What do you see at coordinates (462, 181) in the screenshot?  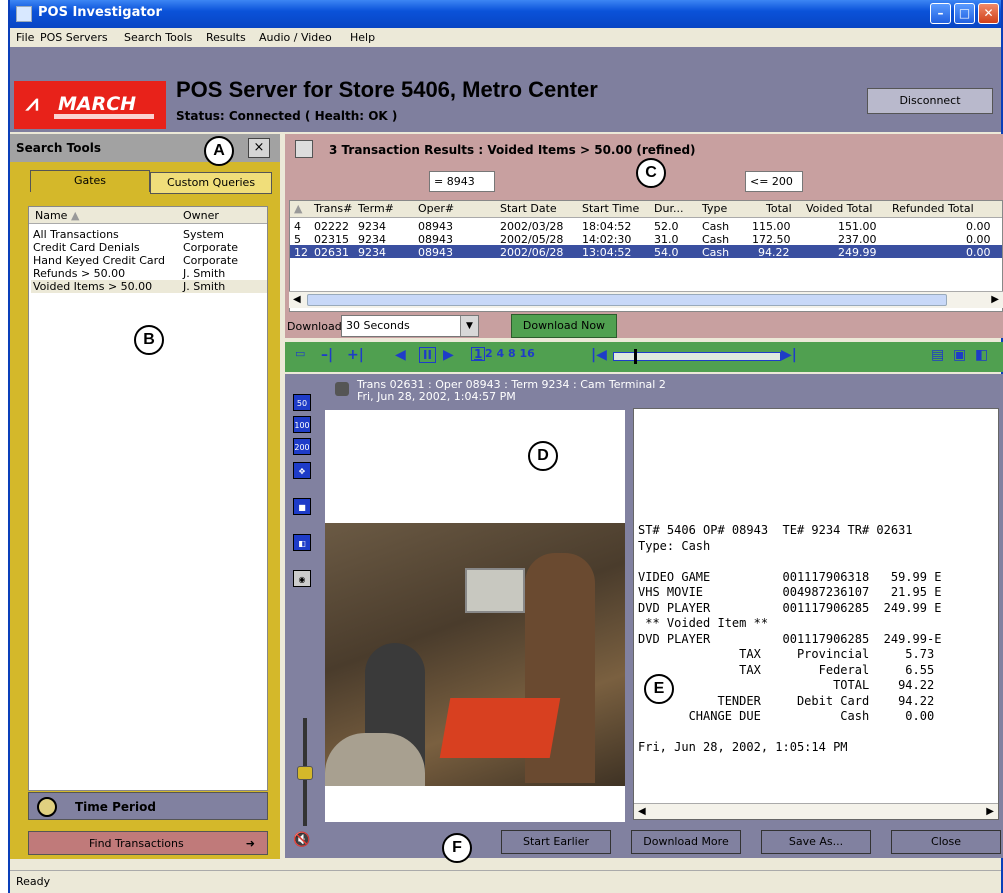 I see `oper-filter-input: = 8943` at bounding box center [462, 181].